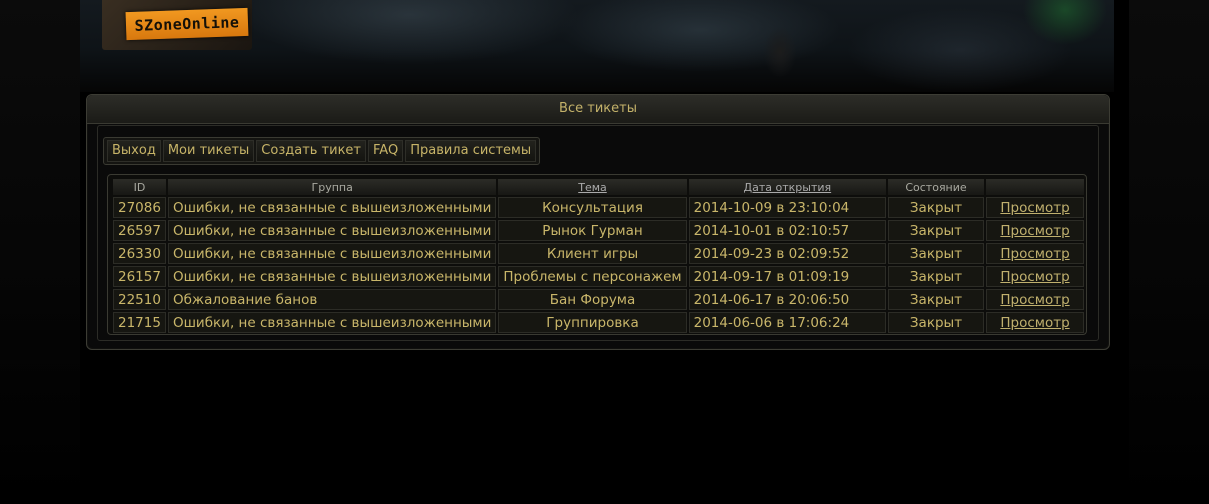  What do you see at coordinates (592, 253) in the screenshot?
I see `ticket-topic: Клиент игры` at bounding box center [592, 253].